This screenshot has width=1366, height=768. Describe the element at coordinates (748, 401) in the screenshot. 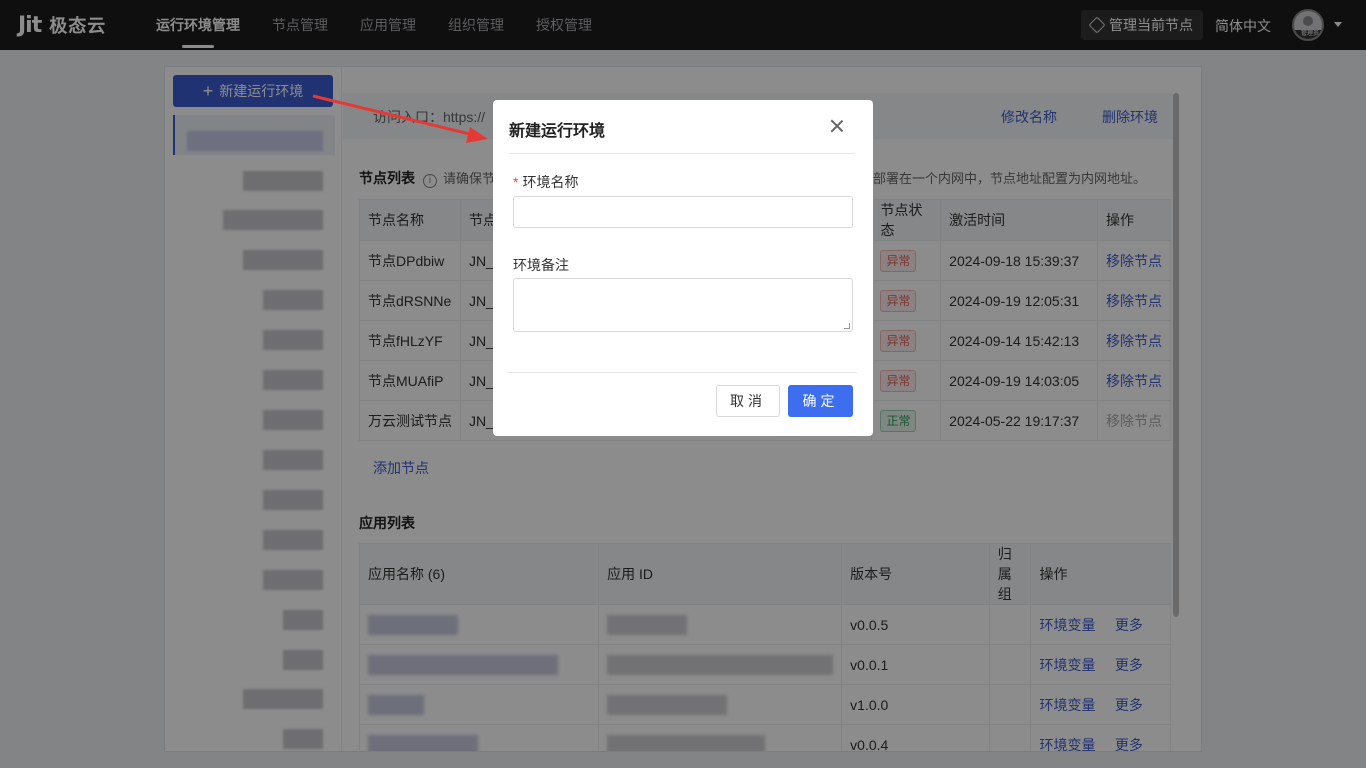

I see `cancel-button: 取消` at that location.